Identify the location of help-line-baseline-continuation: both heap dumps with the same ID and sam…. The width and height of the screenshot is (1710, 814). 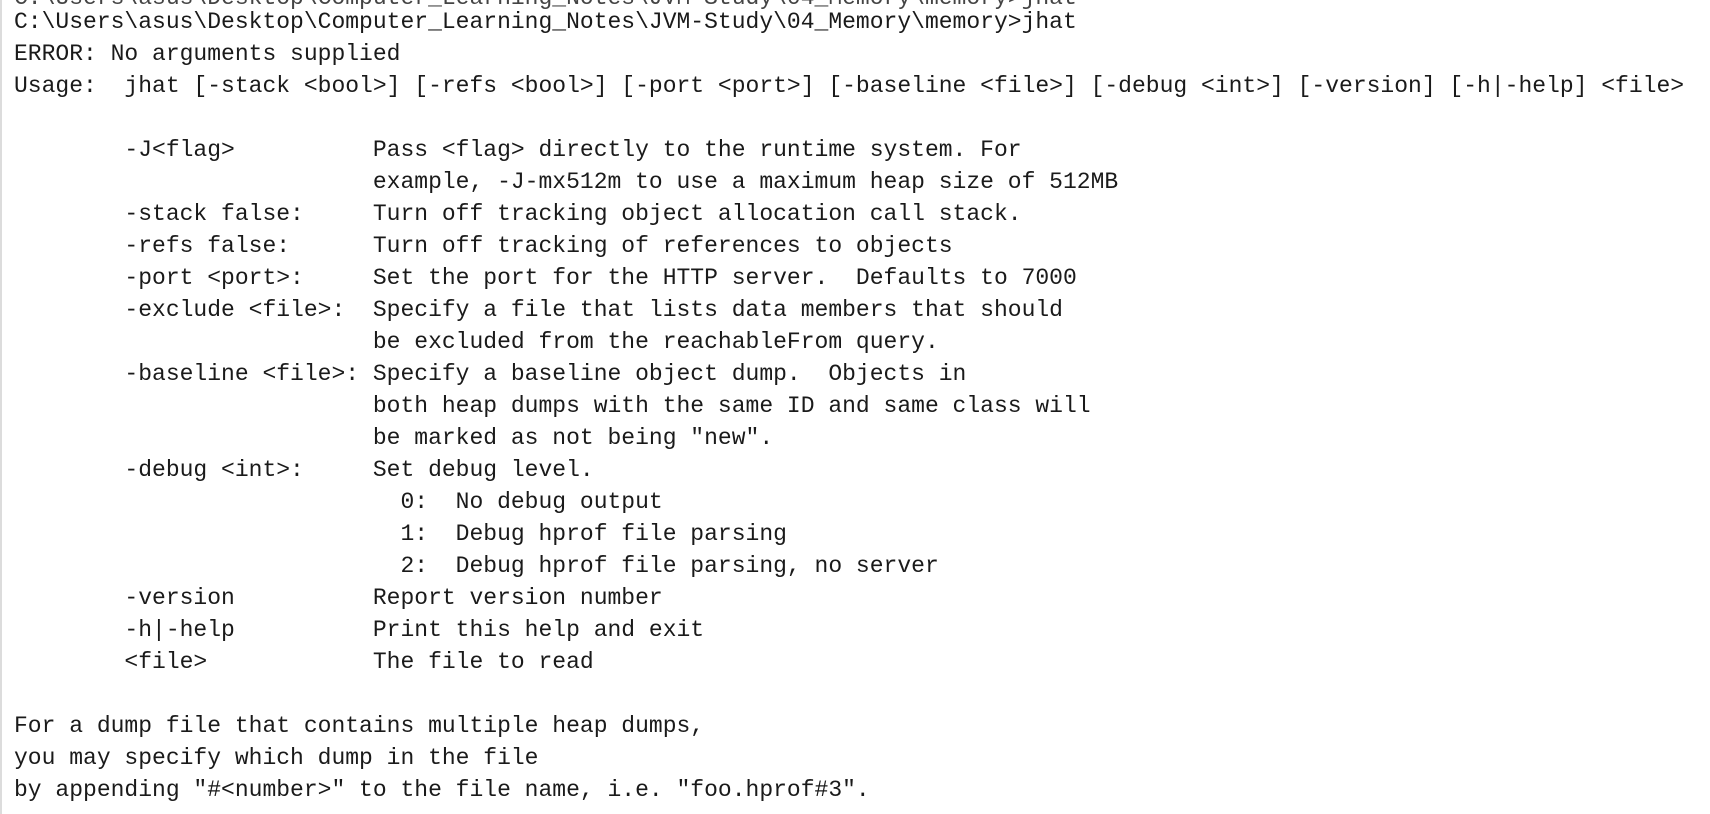
(552, 406).